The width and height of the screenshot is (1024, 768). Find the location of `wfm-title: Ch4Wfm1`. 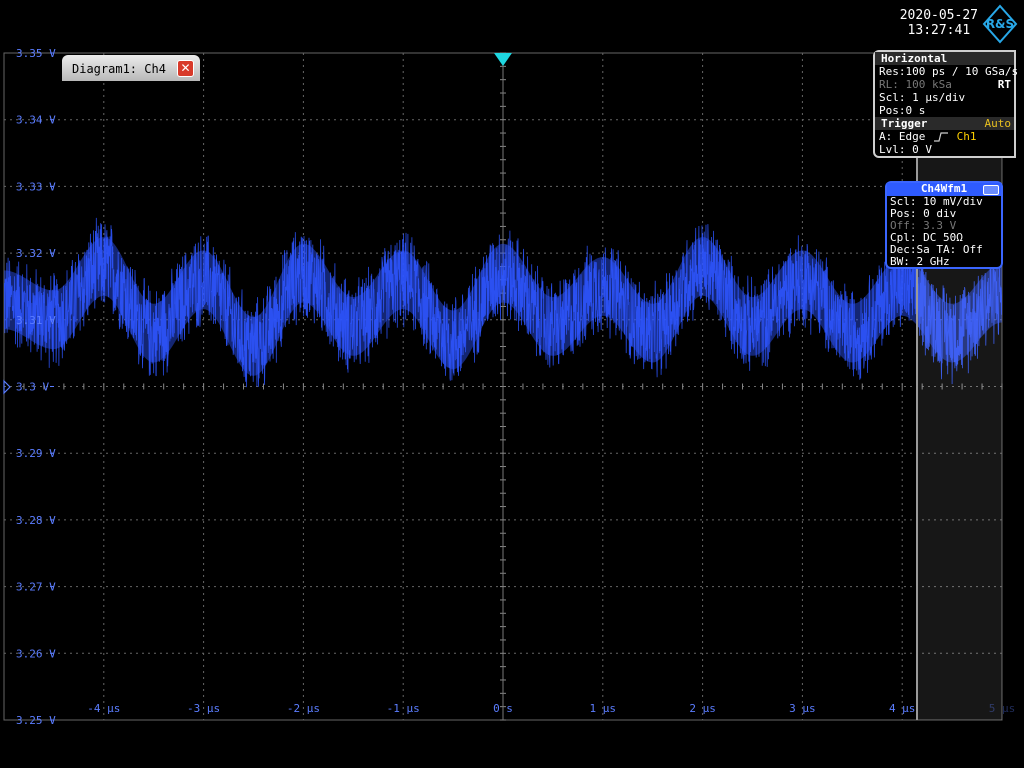

wfm-title: Ch4Wfm1 is located at coordinates (944, 188).